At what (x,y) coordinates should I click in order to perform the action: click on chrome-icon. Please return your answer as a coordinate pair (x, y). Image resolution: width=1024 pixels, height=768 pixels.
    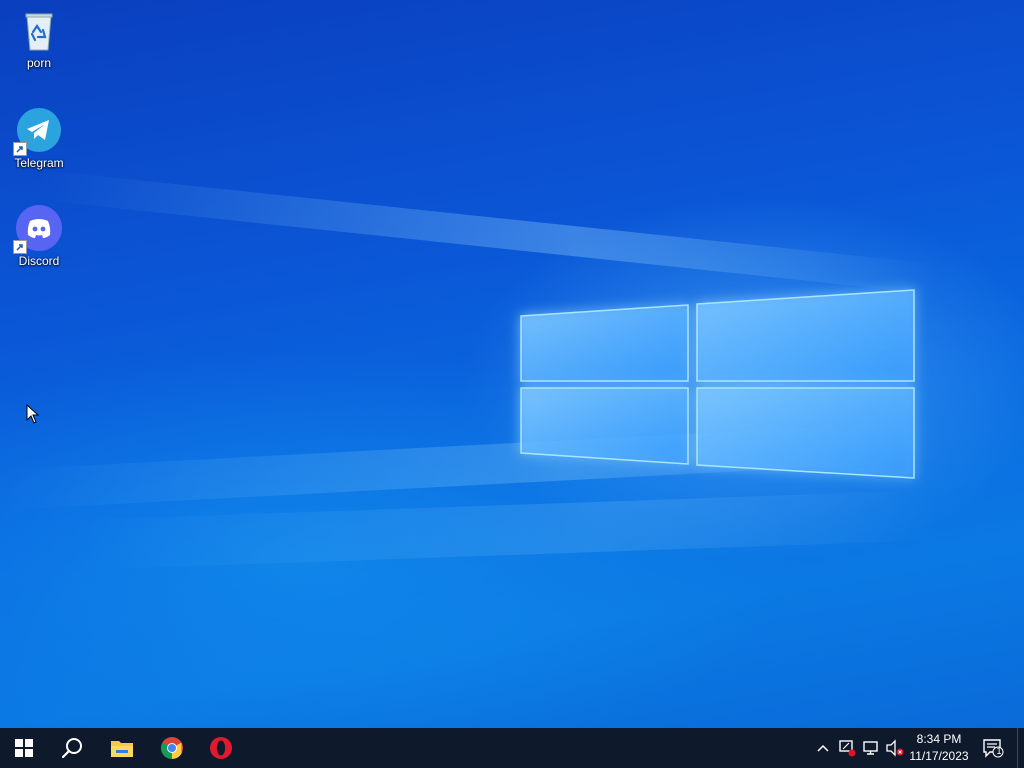
    Looking at the image, I should click on (172, 748).